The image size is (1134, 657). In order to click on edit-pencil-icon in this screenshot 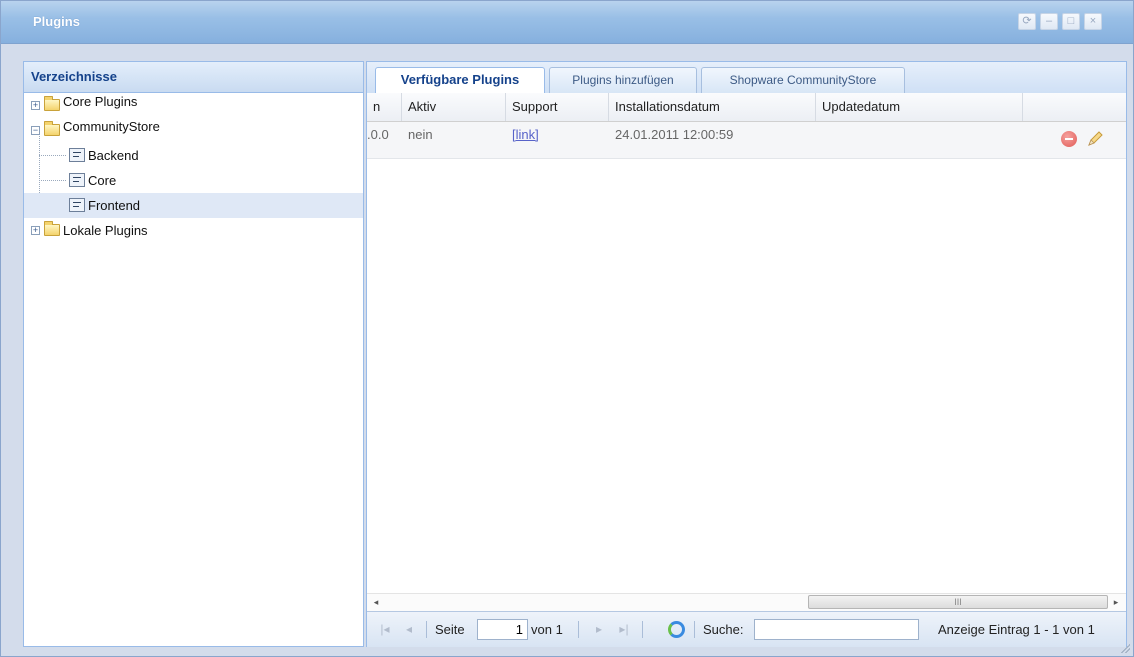, I will do `click(1095, 139)`.